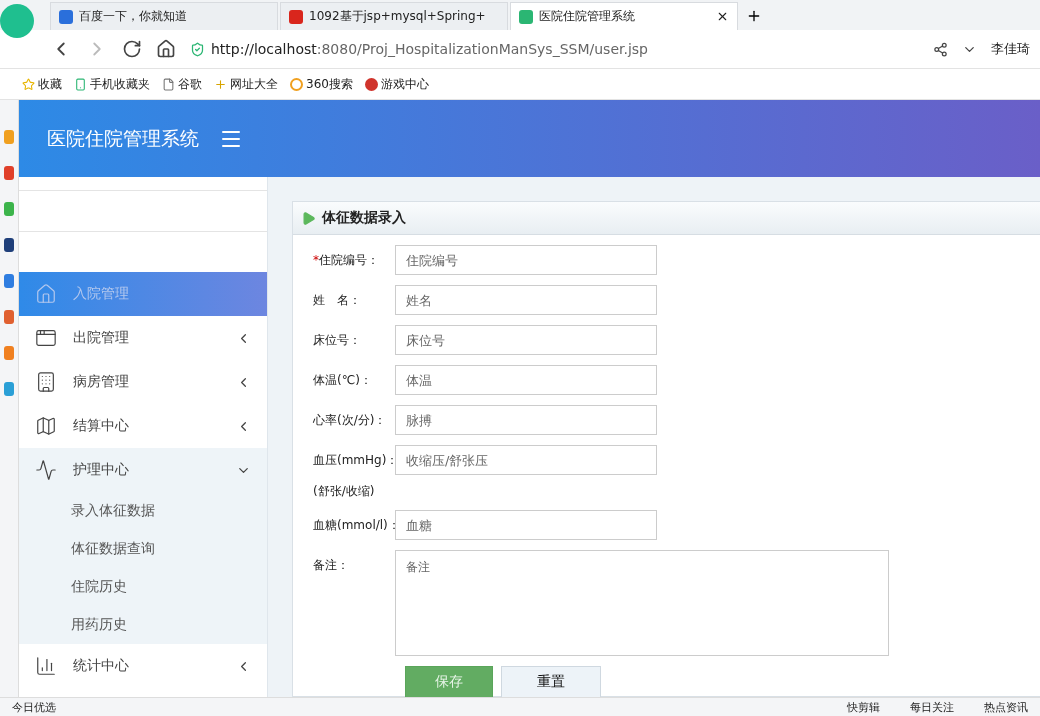 The height and width of the screenshot is (716, 1040). Describe the element at coordinates (143, 549) in the screenshot. I see `submenu-item: 体征数据查询` at that location.